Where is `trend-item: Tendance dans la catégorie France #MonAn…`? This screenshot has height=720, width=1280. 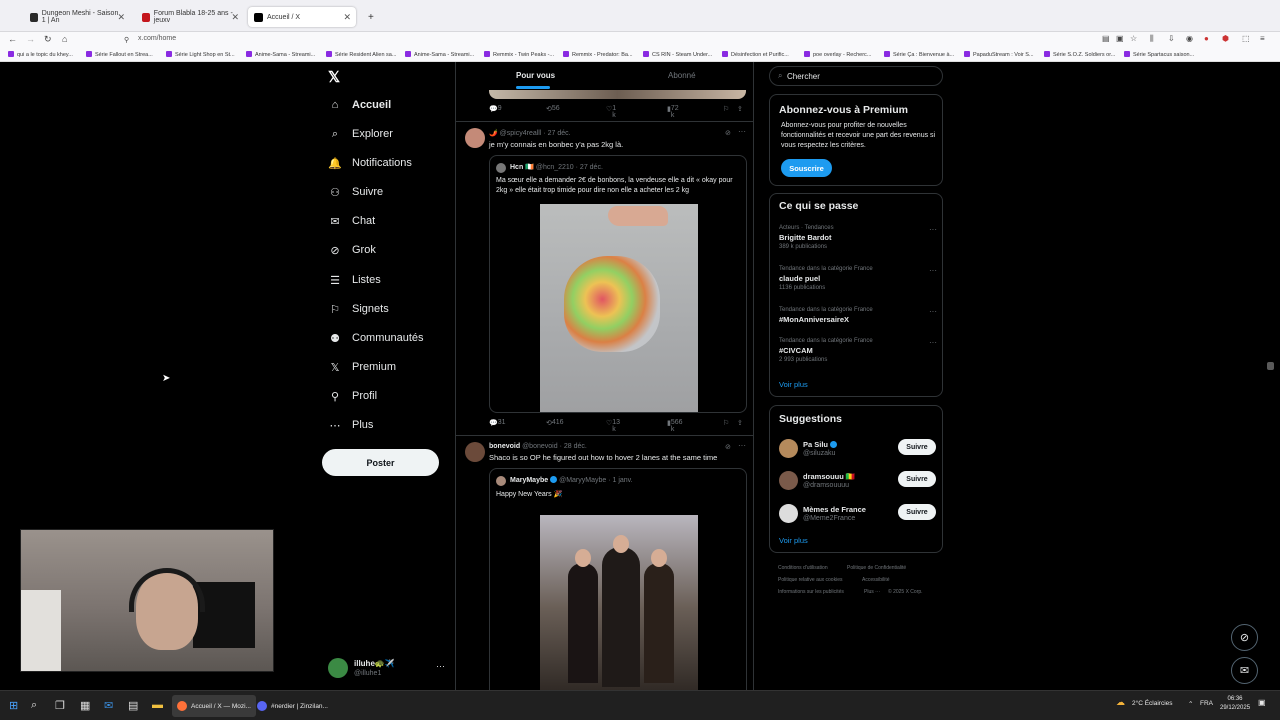
trend-item: Tendance dans la catégorie France #MonAn… is located at coordinates (858, 315).